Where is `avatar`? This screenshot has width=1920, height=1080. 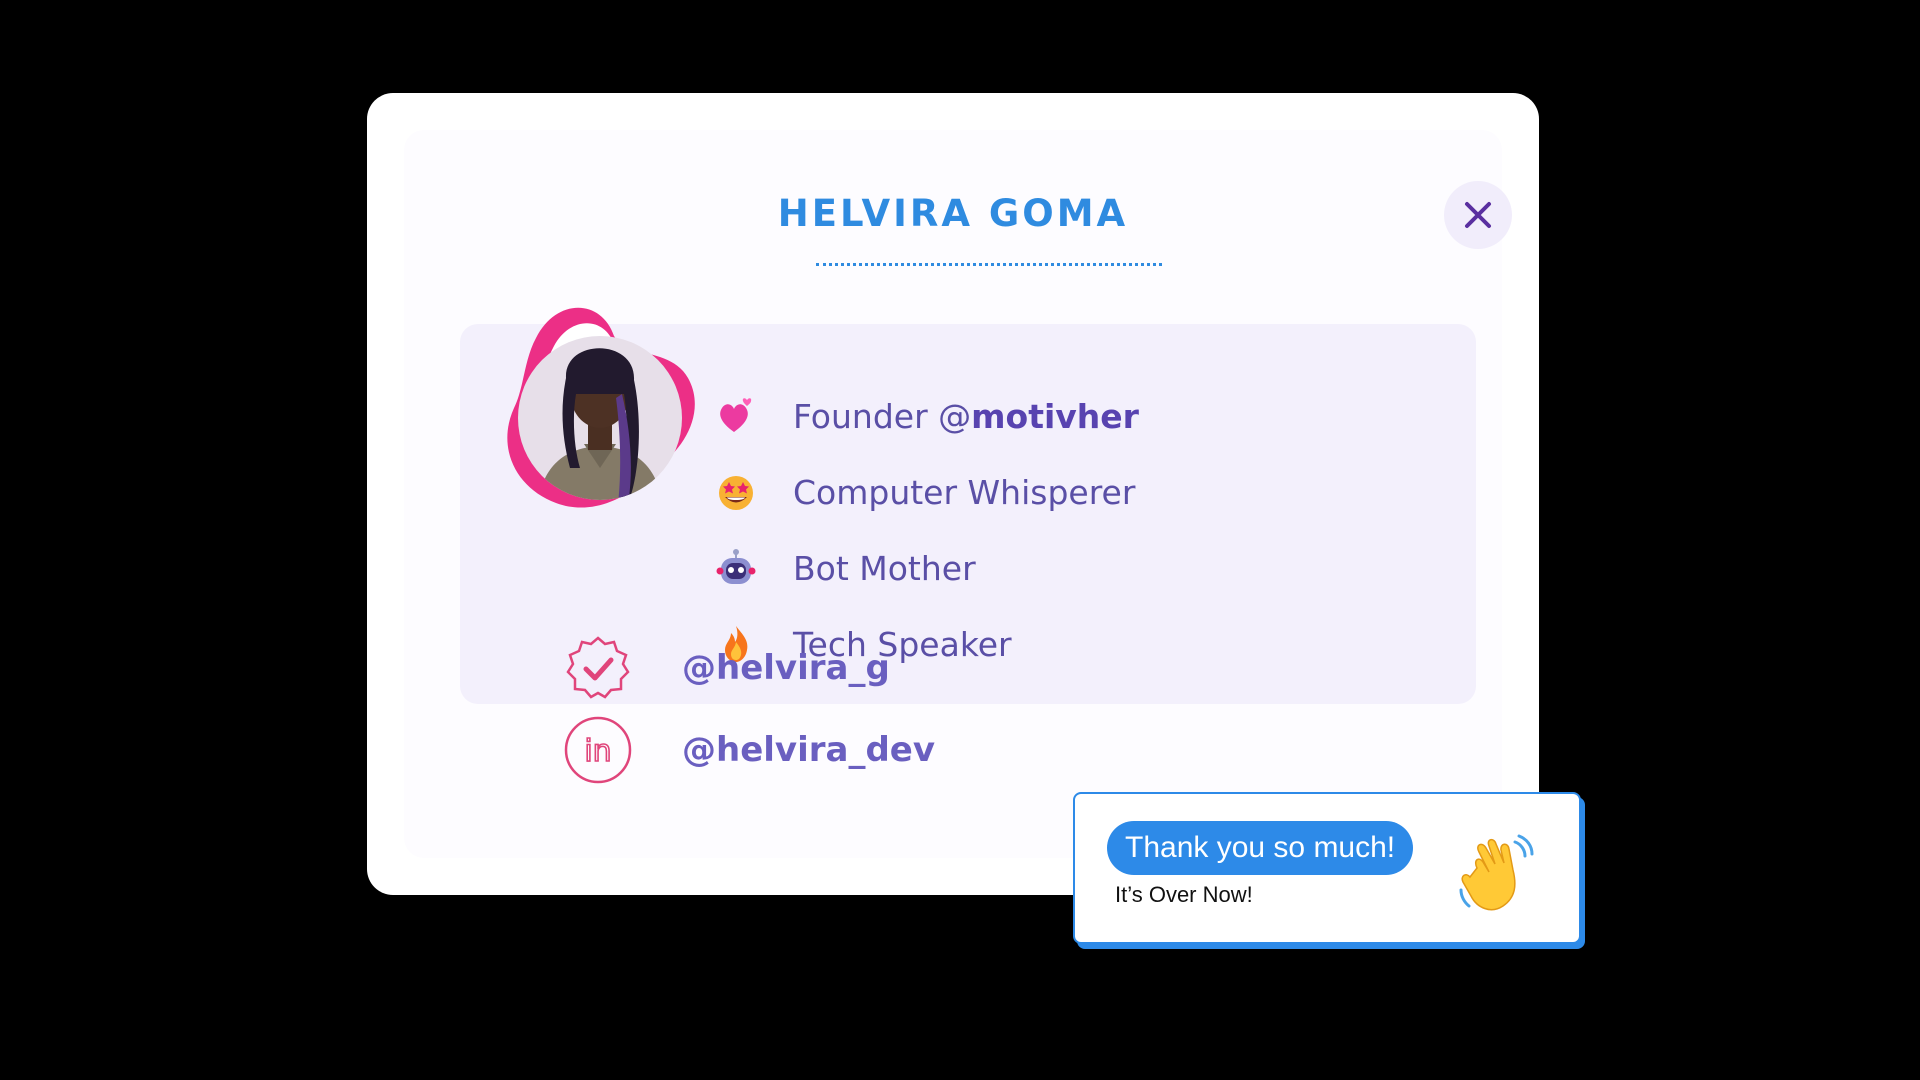
avatar is located at coordinates (604, 406).